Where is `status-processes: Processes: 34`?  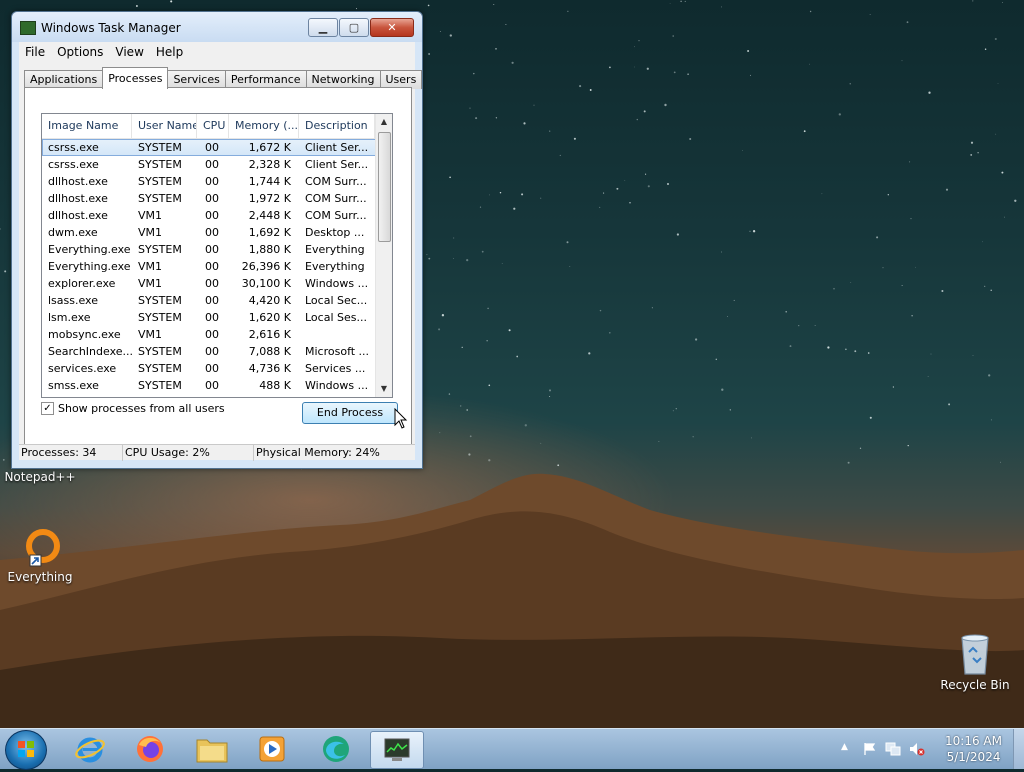
status-processes: Processes: 34 is located at coordinates (71, 453).